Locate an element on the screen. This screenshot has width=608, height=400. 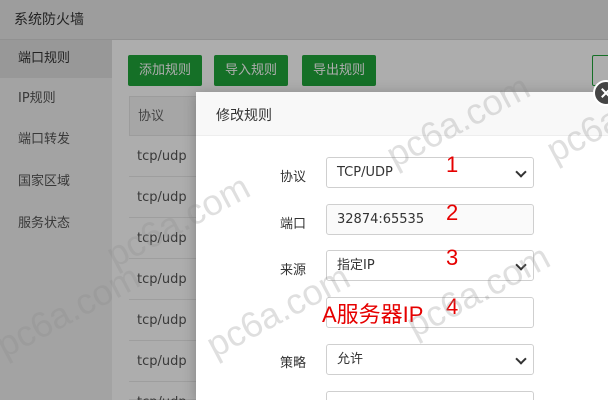
port-label: 端口 is located at coordinates (293, 224).